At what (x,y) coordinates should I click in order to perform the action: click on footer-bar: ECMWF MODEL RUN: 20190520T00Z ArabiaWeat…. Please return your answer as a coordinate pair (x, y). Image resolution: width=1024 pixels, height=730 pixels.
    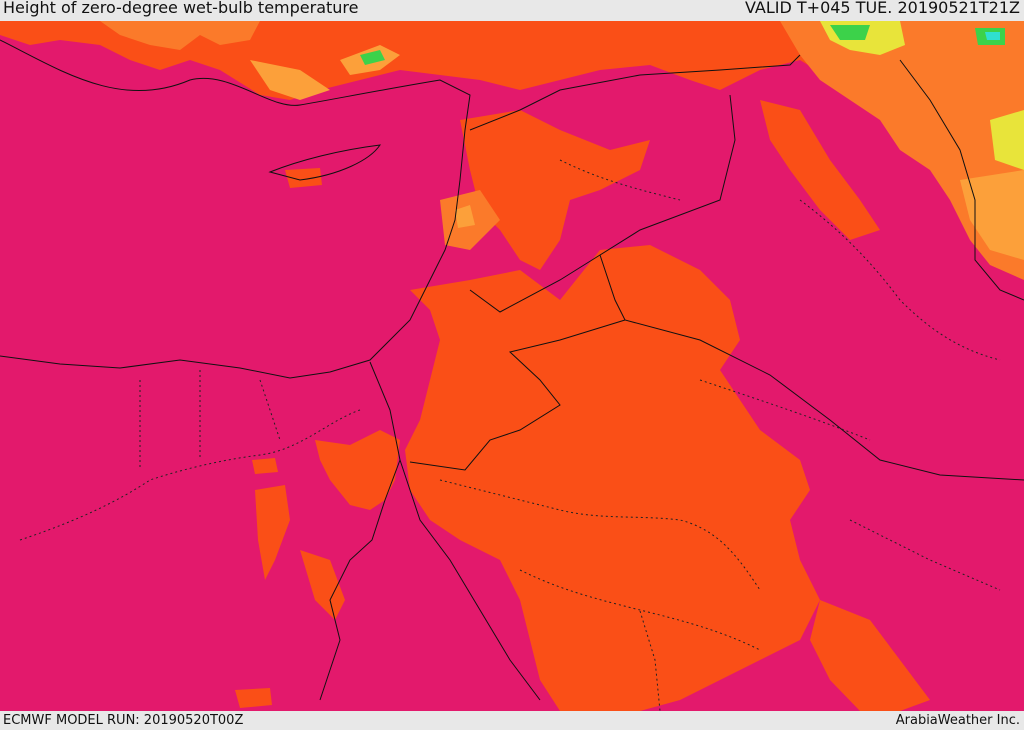
    Looking at the image, I should click on (512, 720).